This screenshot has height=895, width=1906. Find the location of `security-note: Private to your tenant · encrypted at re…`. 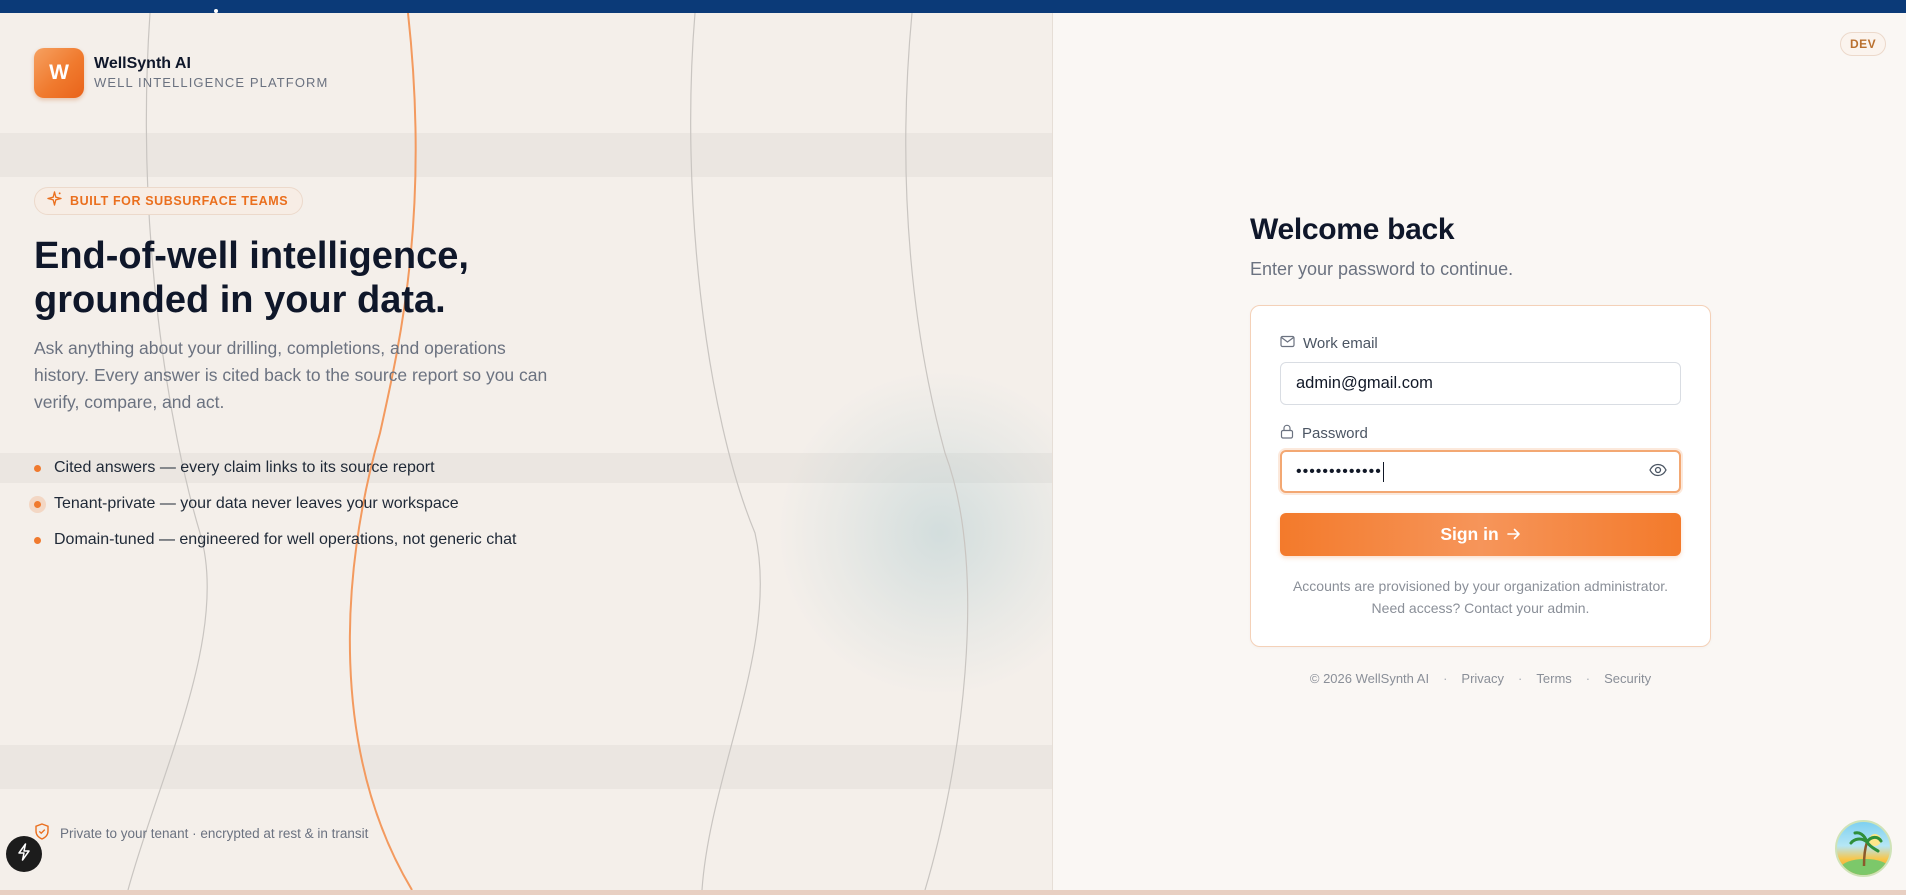

security-note: Private to your tenant · encrypted at re… is located at coordinates (201, 833).